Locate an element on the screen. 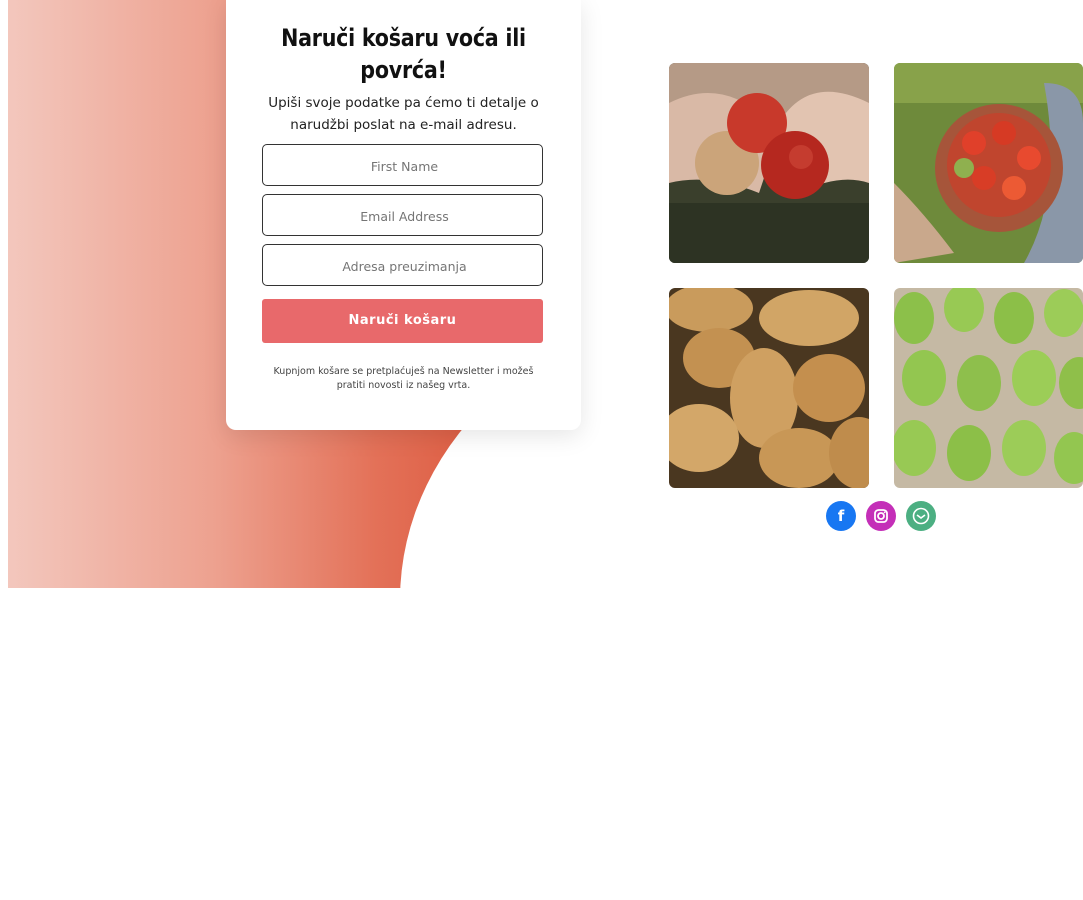  email-input is located at coordinates (404, 216).